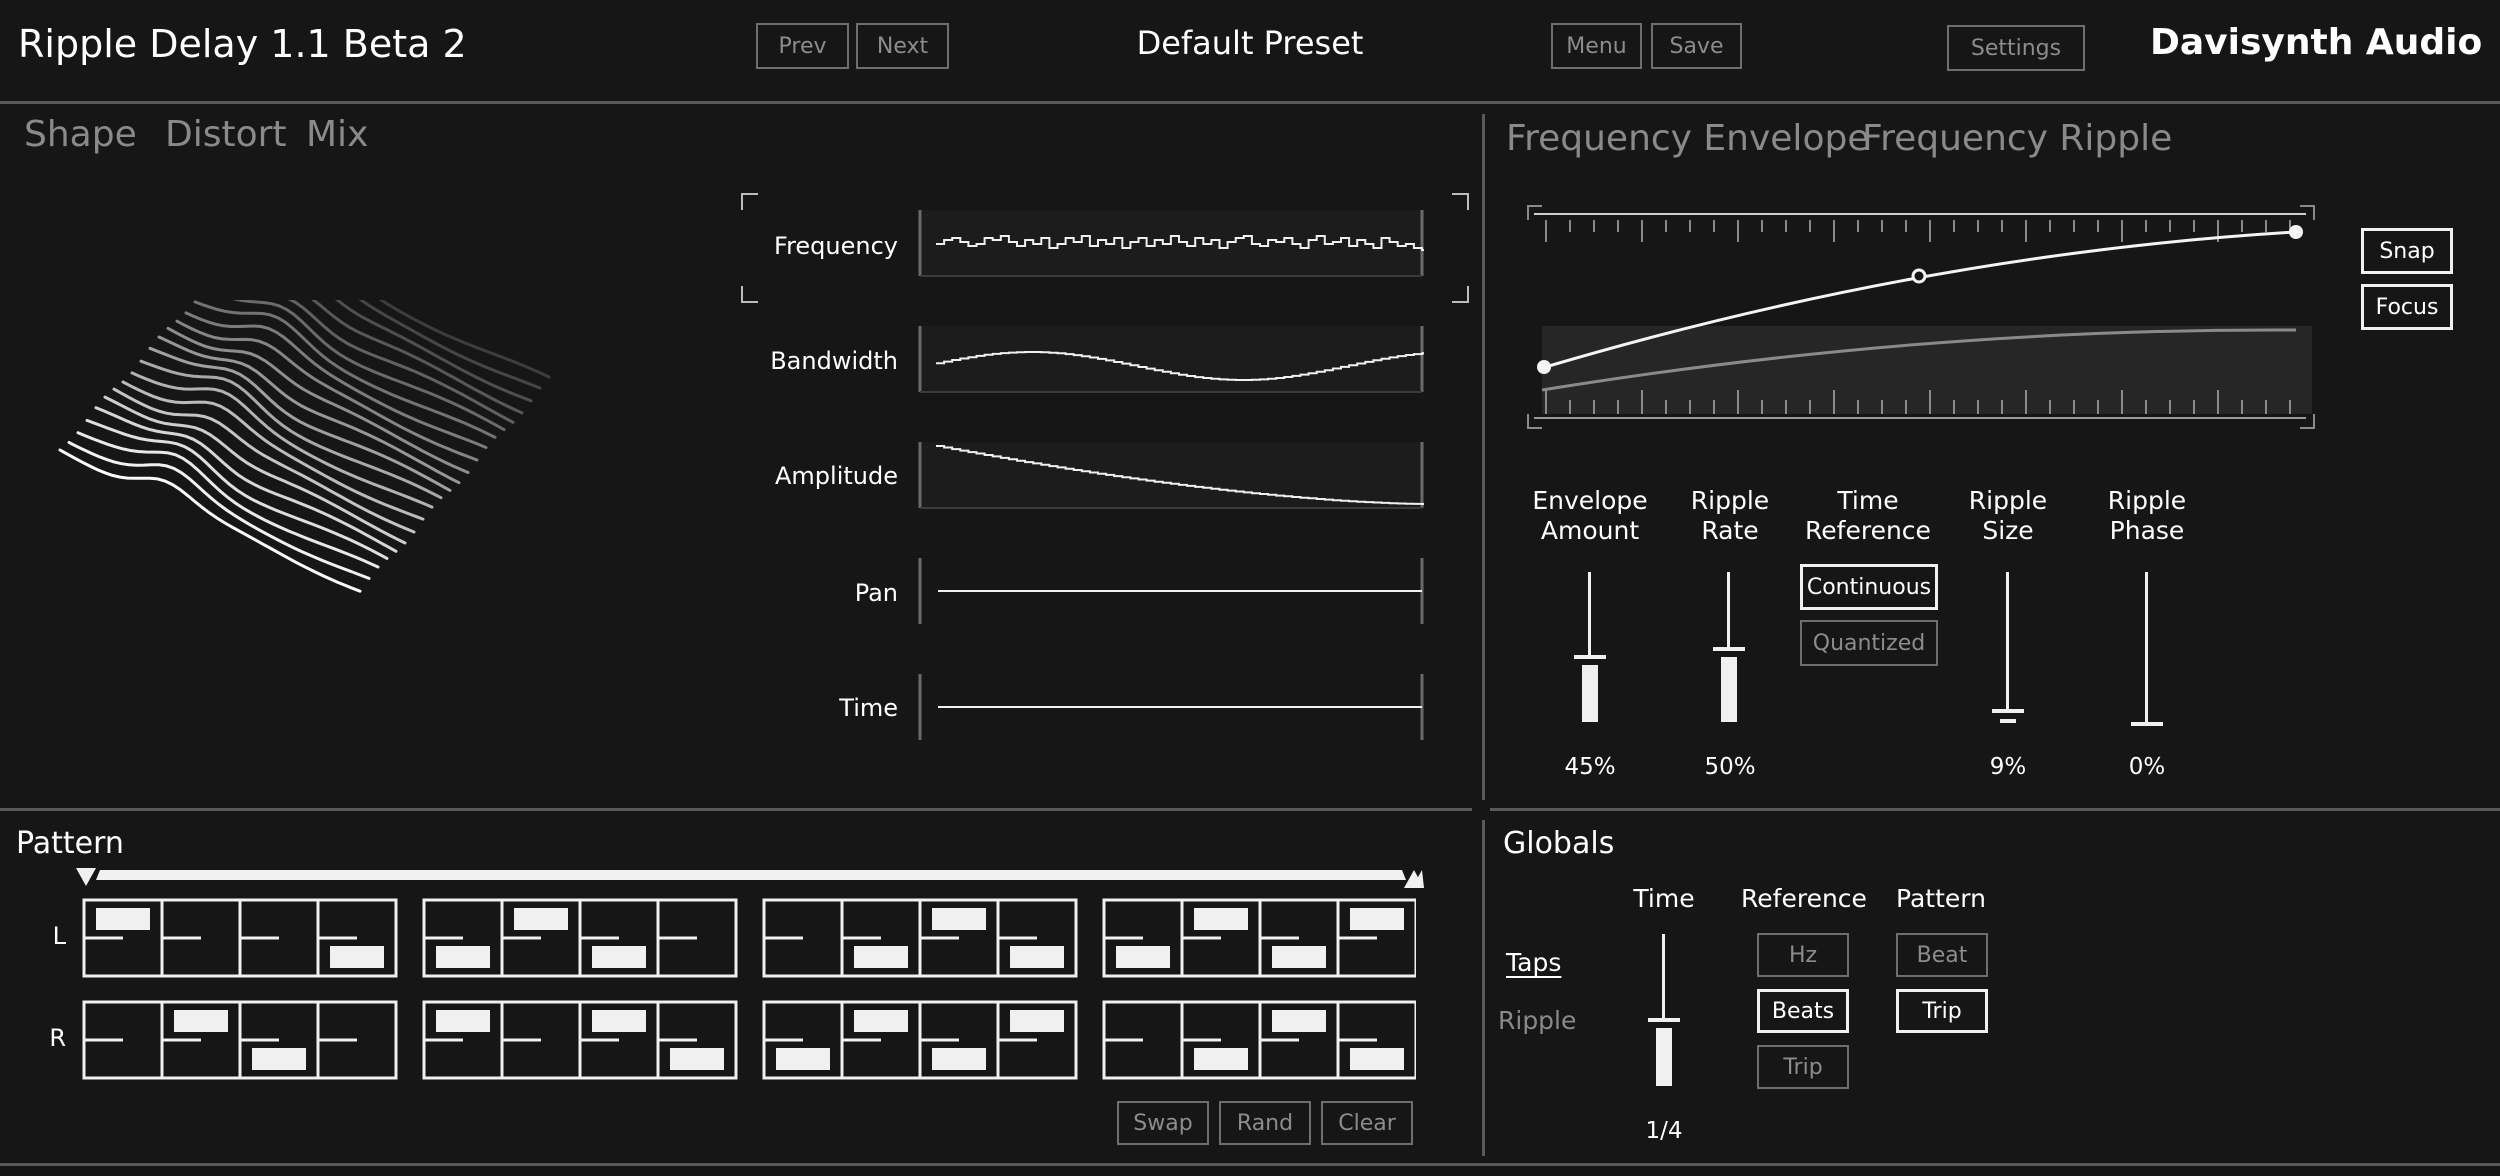  I want to click on pattern-beat-button: Beat, so click(1942, 955).